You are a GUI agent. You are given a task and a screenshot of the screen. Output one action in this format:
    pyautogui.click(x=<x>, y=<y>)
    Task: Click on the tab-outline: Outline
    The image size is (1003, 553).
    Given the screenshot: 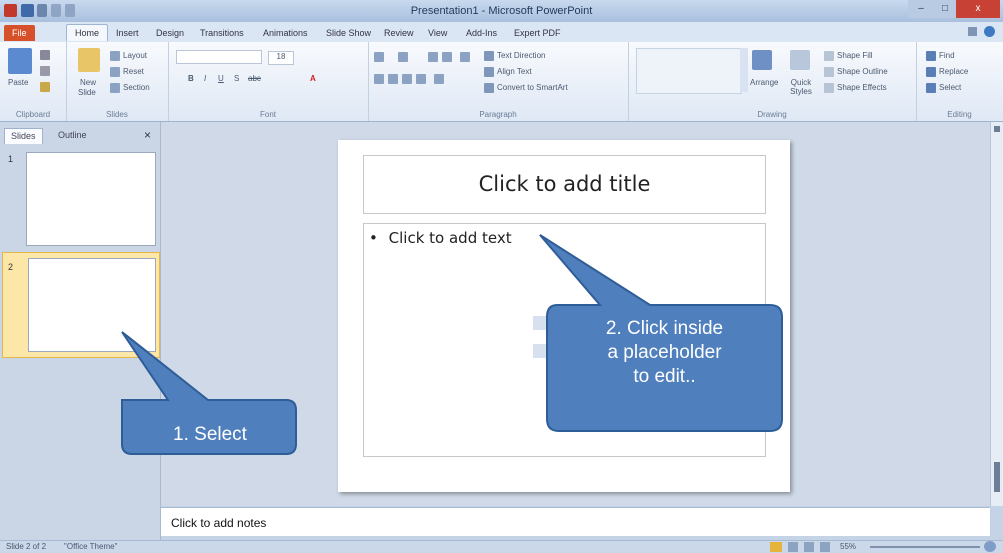 What is the action you would take?
    pyautogui.click(x=72, y=135)
    